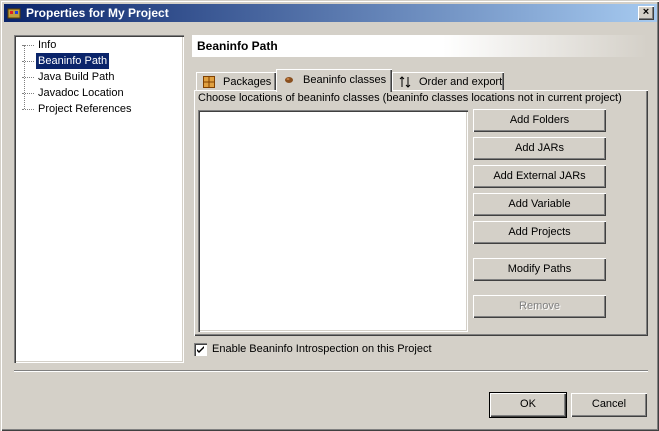  I want to click on tree-item-label: Beaninfo Path, so click(72, 61).